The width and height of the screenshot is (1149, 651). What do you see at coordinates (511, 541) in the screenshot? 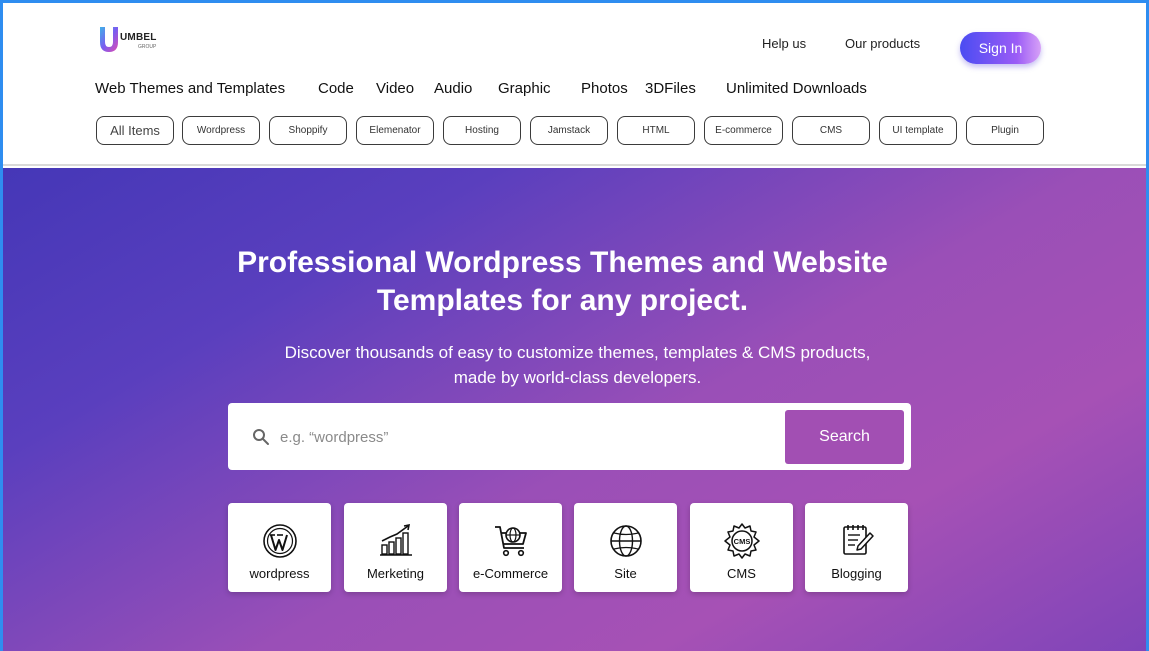
I see `shopping-cart-icon` at bounding box center [511, 541].